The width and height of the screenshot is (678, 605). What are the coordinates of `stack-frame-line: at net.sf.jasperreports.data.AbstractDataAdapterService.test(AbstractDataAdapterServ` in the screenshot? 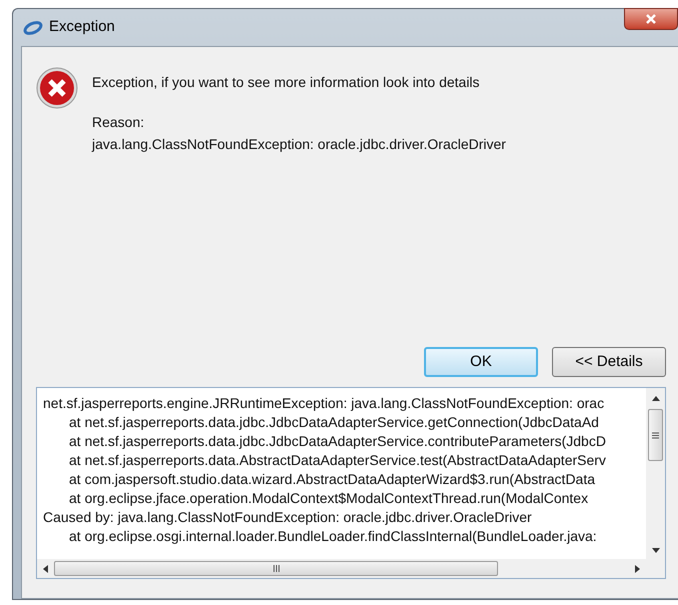 It's located at (337, 460).